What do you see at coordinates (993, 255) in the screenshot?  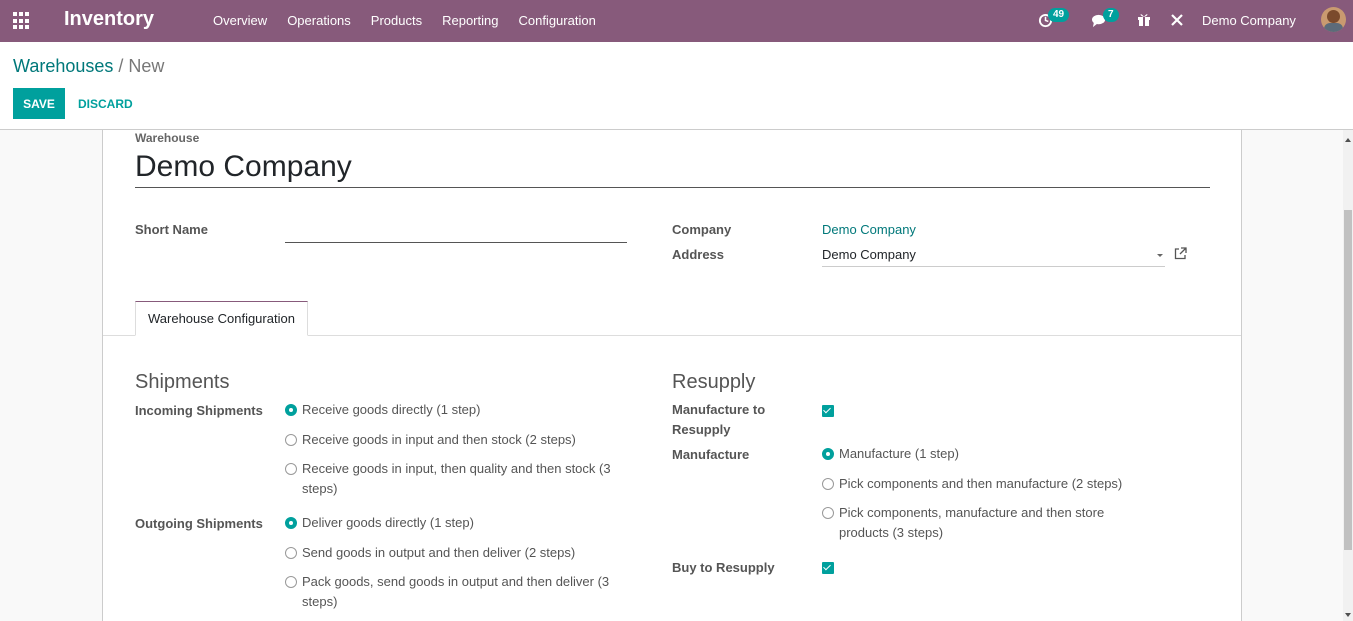 I see `address-select: Demo Company` at bounding box center [993, 255].